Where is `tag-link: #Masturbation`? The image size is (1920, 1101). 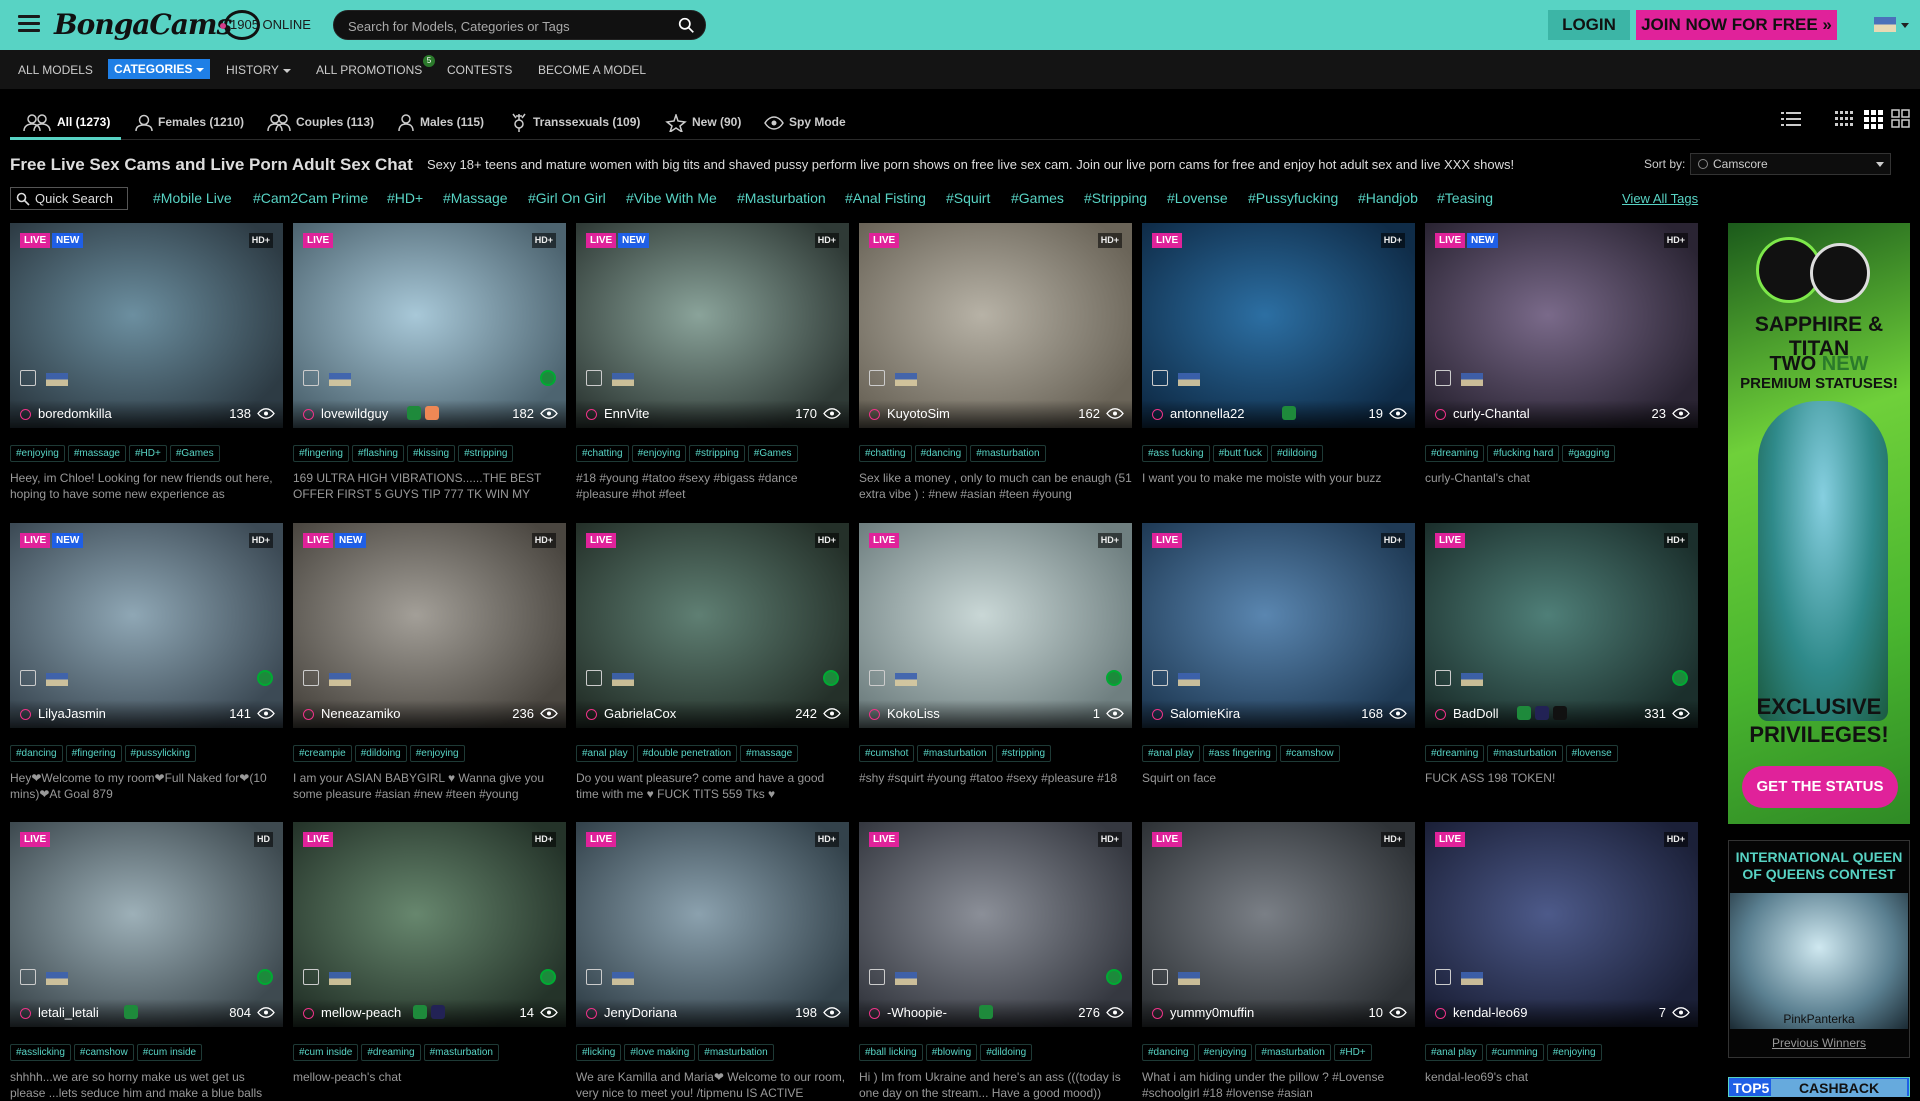
tag-link: #Masturbation is located at coordinates (781, 198).